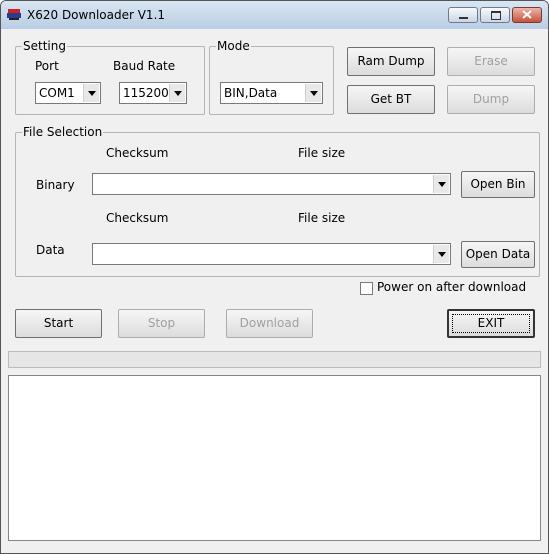 The image size is (549, 554). I want to click on maximize-icon, so click(496, 15).